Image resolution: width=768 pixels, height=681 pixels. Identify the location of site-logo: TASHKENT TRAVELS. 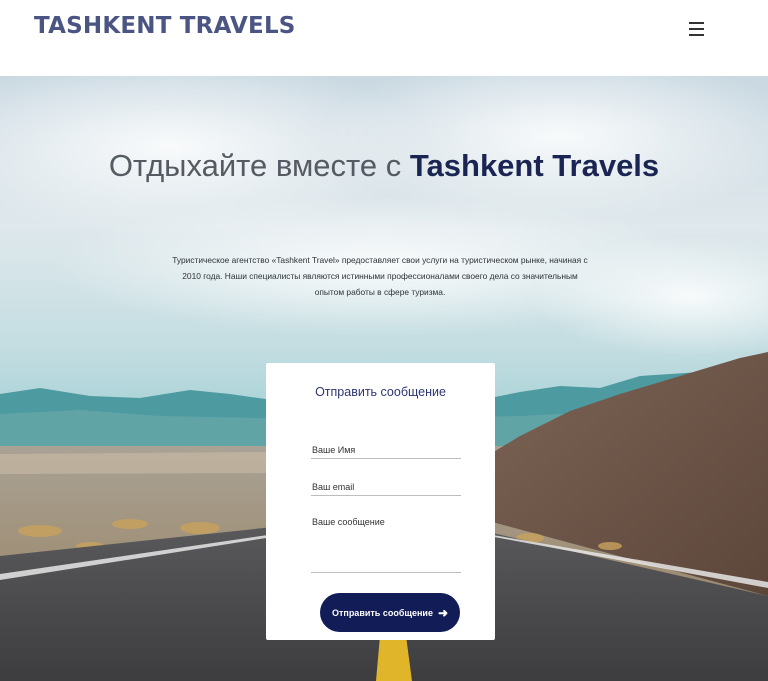
(165, 26).